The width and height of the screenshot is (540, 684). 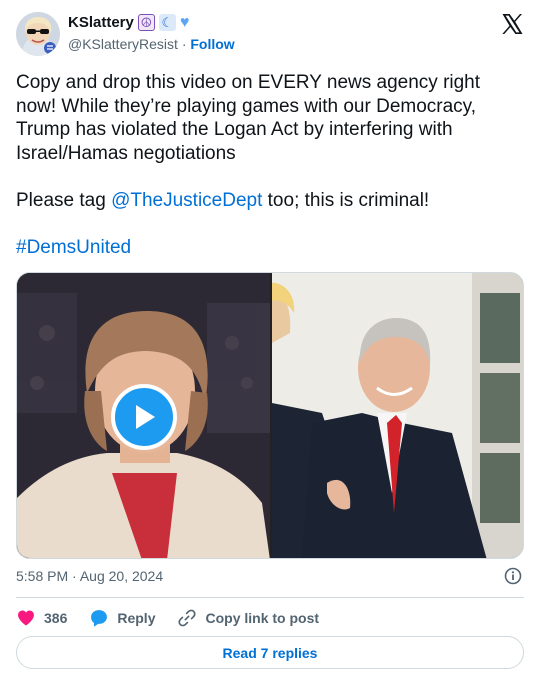 I want to click on reply-button: Reply, so click(x=122, y=618).